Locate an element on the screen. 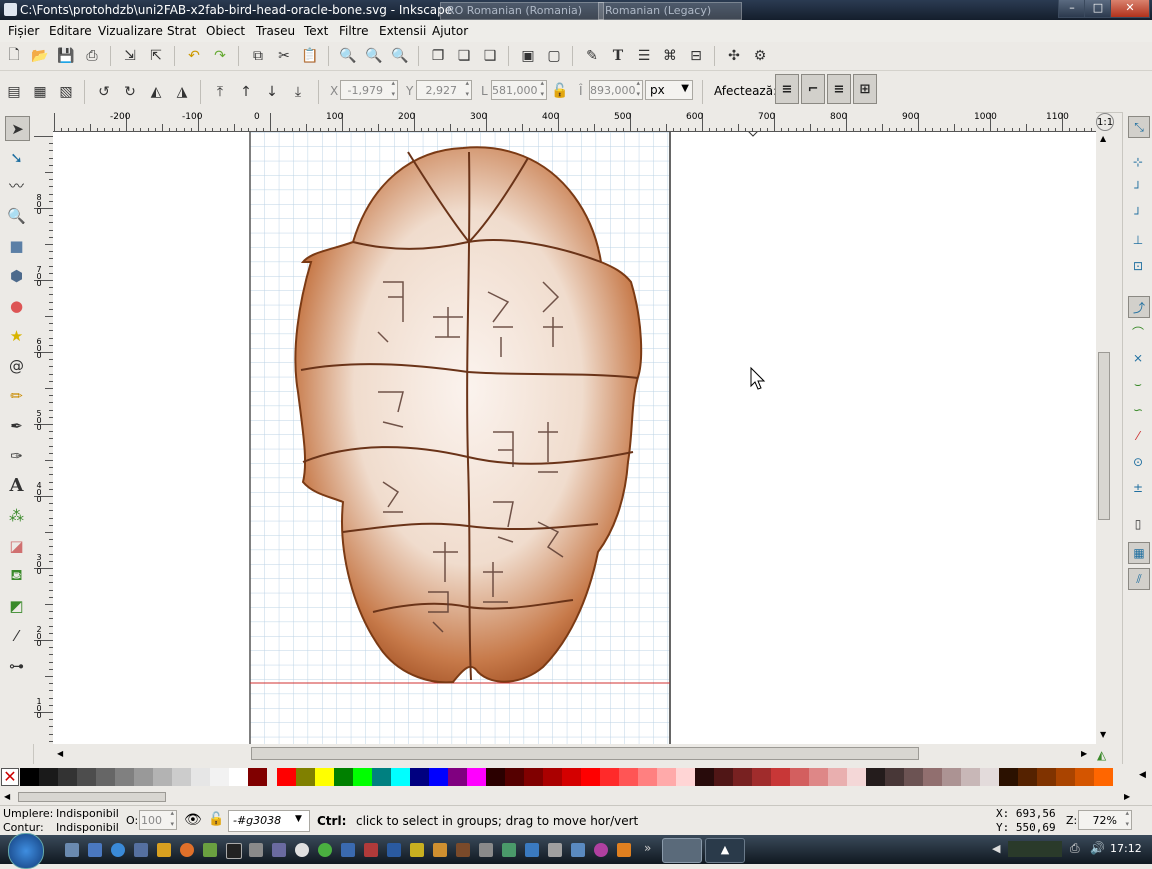  no-paint-swatch: ✕ is located at coordinates (10, 777).